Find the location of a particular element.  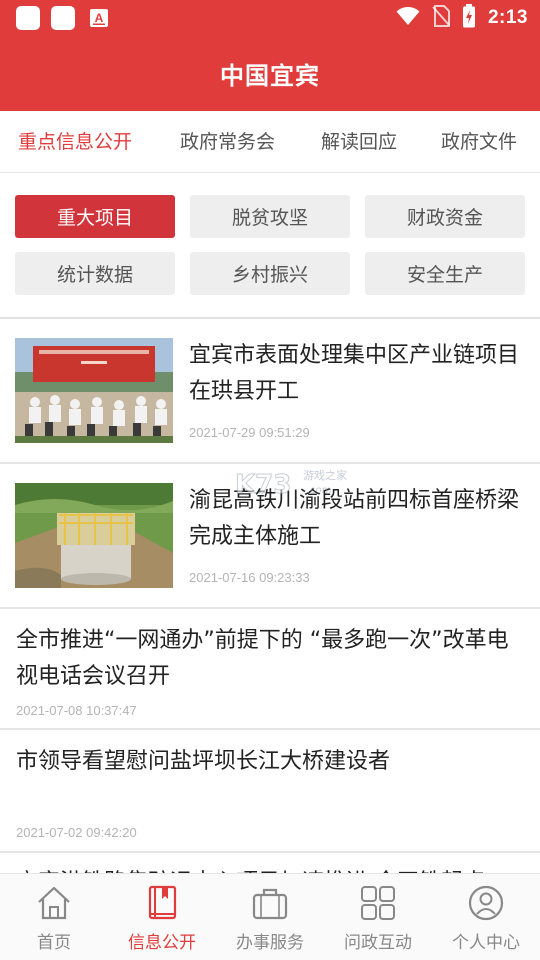

nav-label: 个人中心 is located at coordinates (486, 943).